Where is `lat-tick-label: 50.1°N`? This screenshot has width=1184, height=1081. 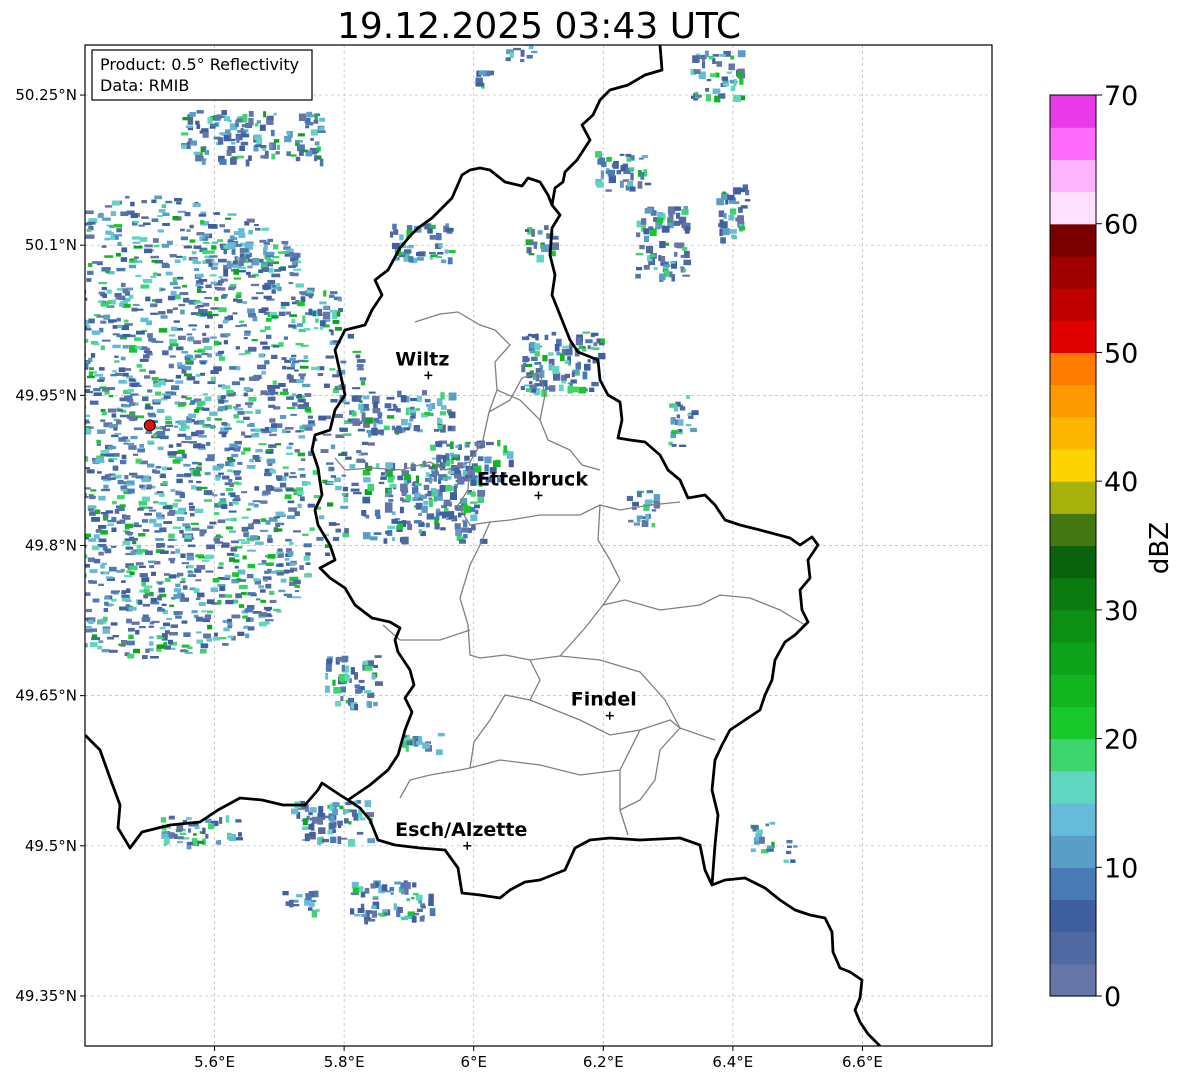 lat-tick-label: 50.1°N is located at coordinates (51, 245).